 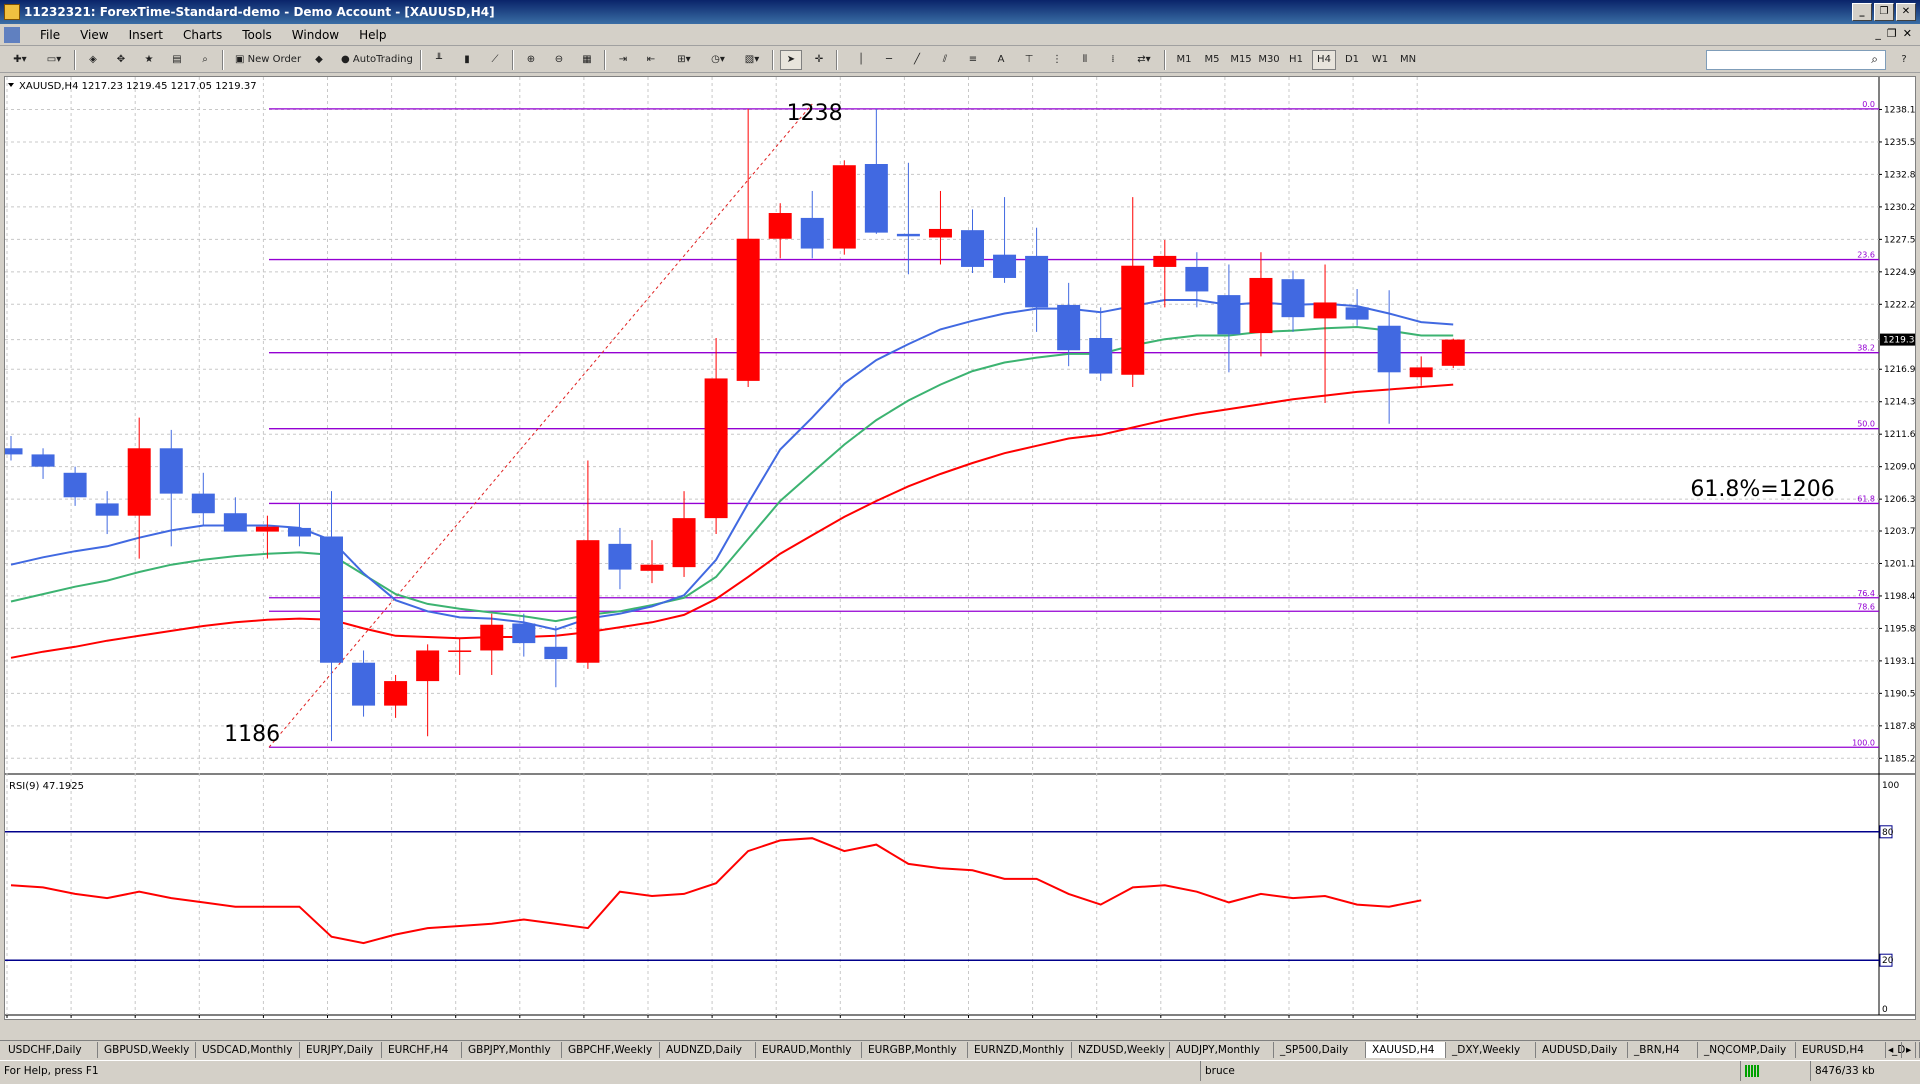 What do you see at coordinates (121, 60) in the screenshot?
I see `data-window-icon: ✥` at bounding box center [121, 60].